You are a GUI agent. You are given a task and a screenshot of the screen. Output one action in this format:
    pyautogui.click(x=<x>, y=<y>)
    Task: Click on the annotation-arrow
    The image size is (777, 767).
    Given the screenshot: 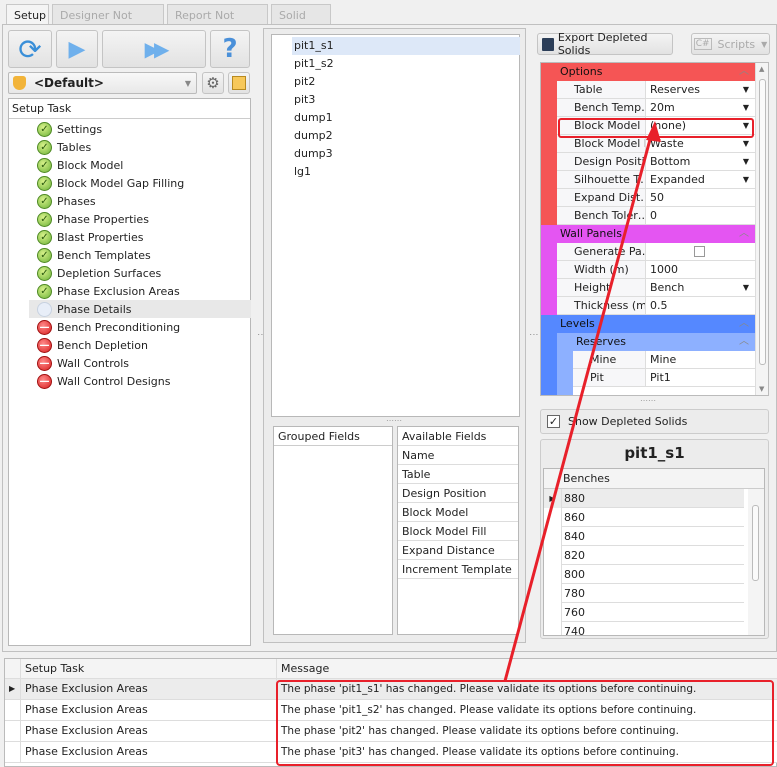 What is the action you would take?
    pyautogui.click(x=582, y=401)
    